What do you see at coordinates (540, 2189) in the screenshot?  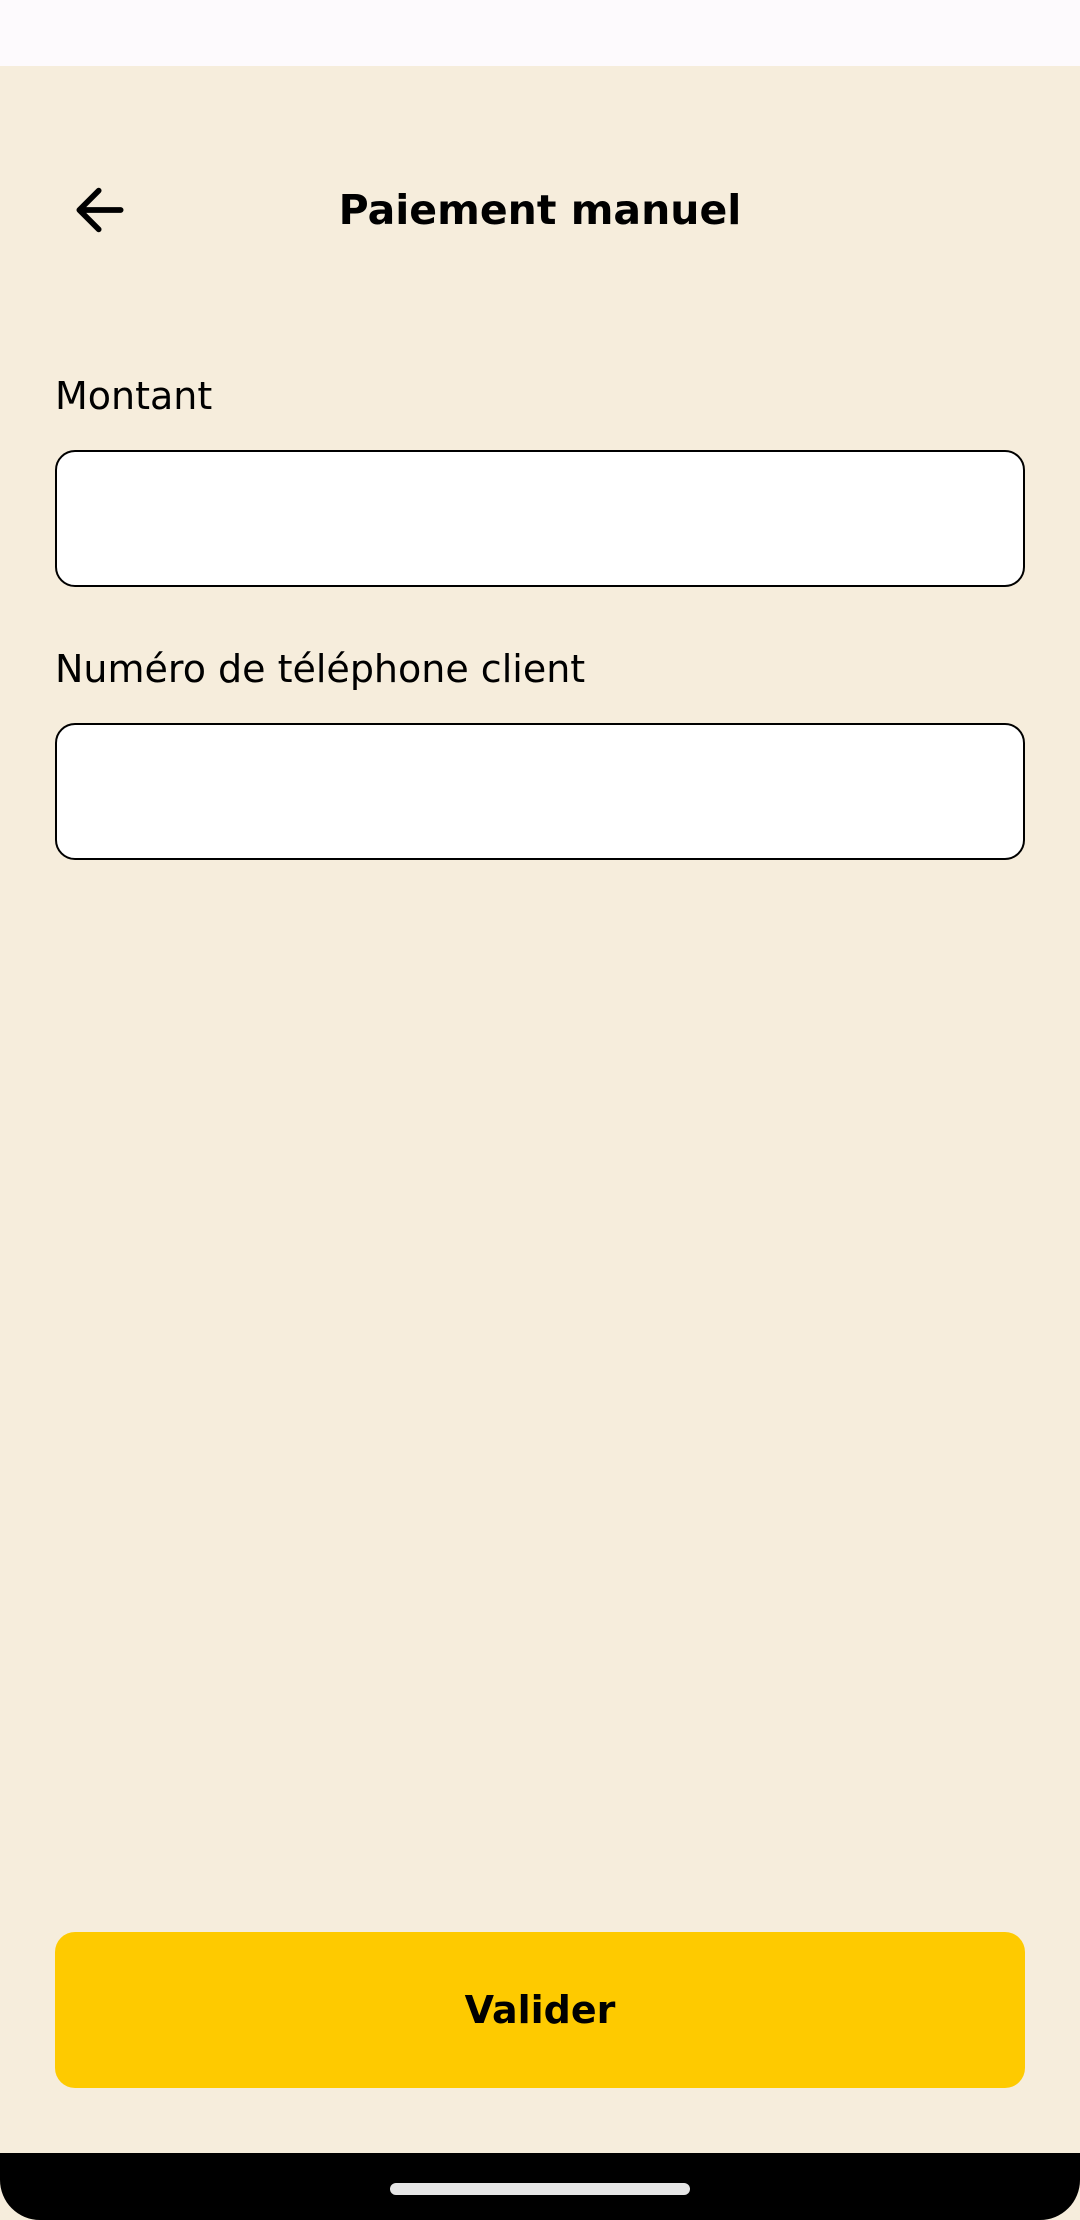 I see `home-indicator` at bounding box center [540, 2189].